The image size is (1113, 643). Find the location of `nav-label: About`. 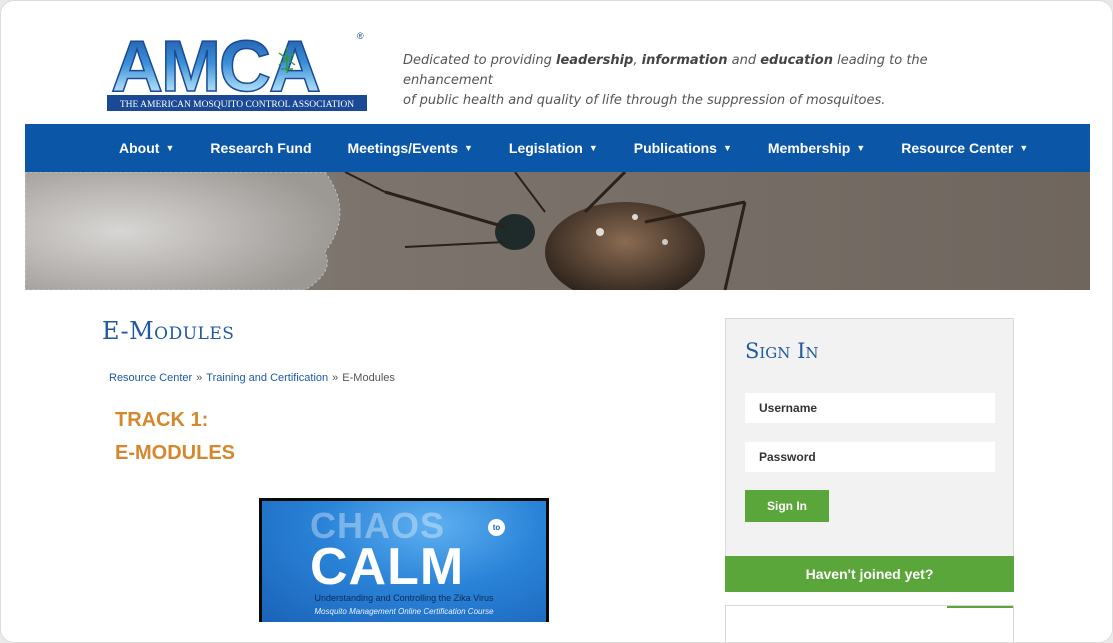

nav-label: About is located at coordinates (139, 148).